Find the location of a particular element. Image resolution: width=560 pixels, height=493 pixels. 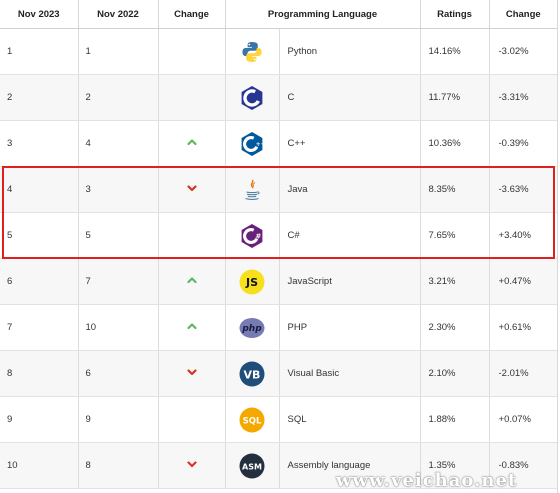

rank-2023: 10 is located at coordinates (39, 465).